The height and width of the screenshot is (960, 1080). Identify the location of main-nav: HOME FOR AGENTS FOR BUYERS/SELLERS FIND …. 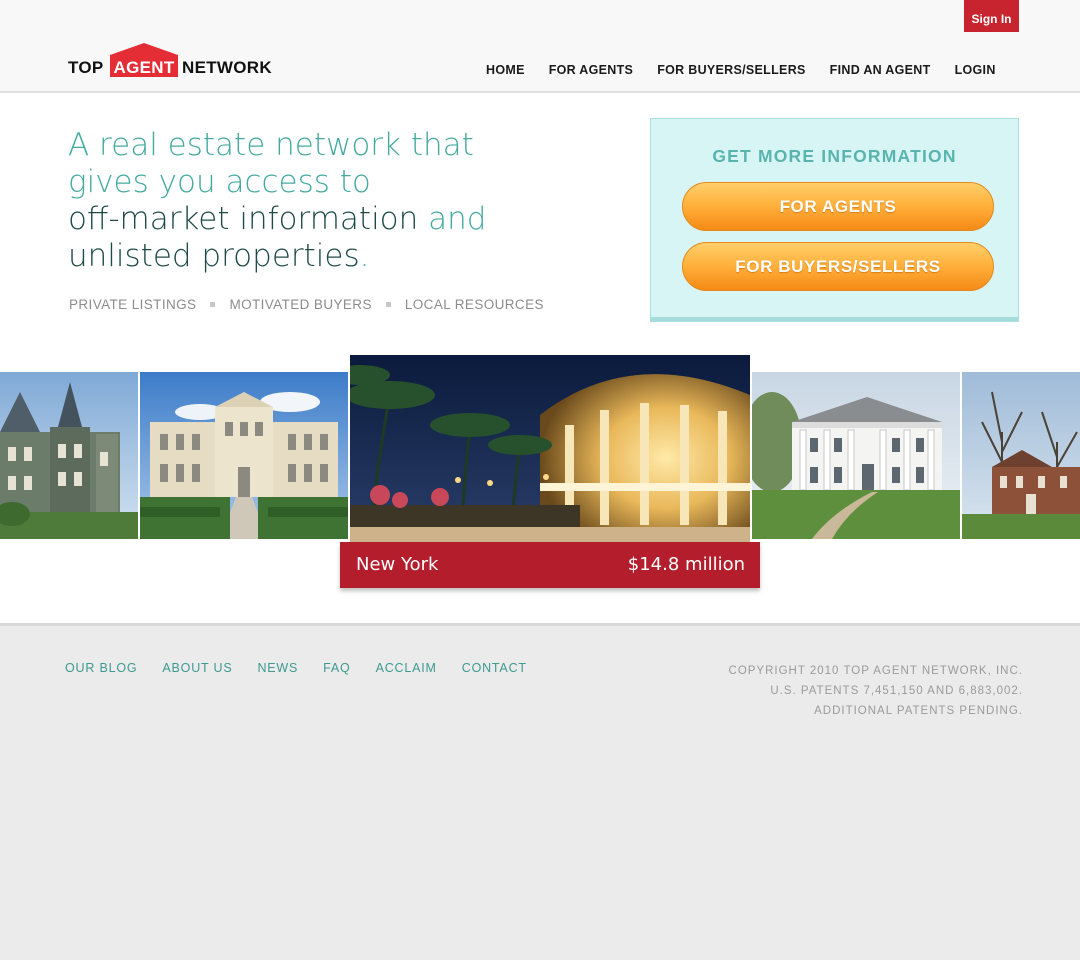
(741, 70).